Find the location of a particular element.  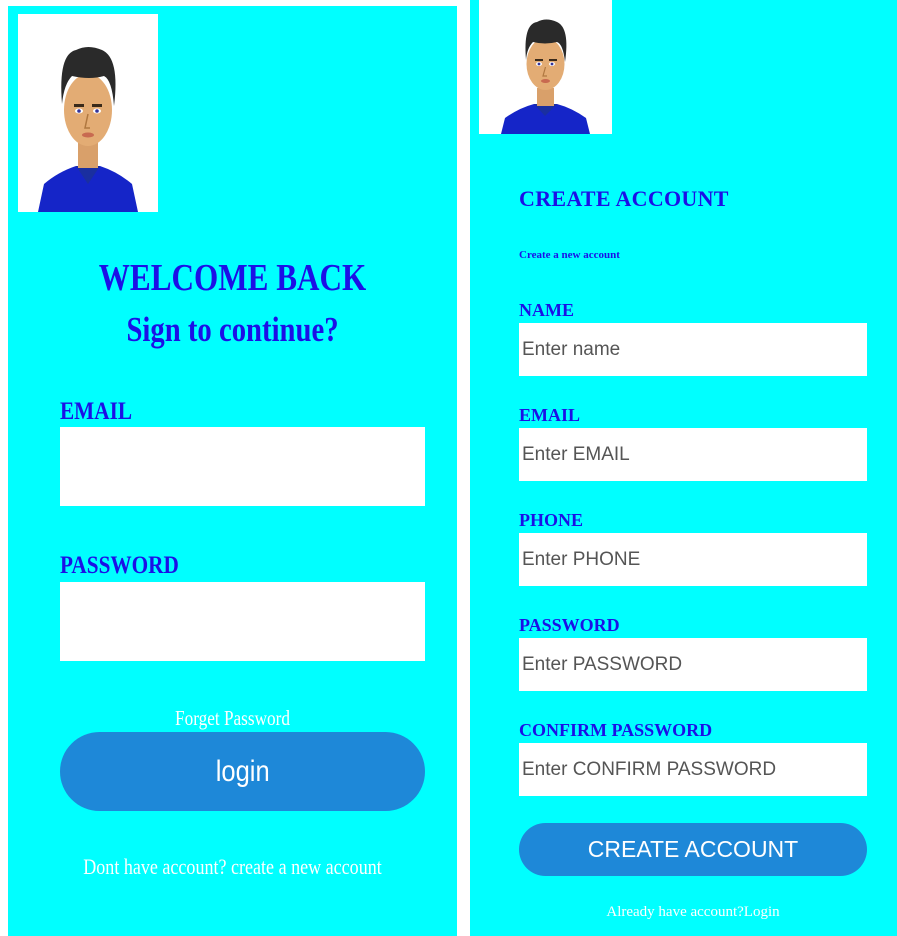

forgot-password-link: Forget Password is located at coordinates (232, 718).